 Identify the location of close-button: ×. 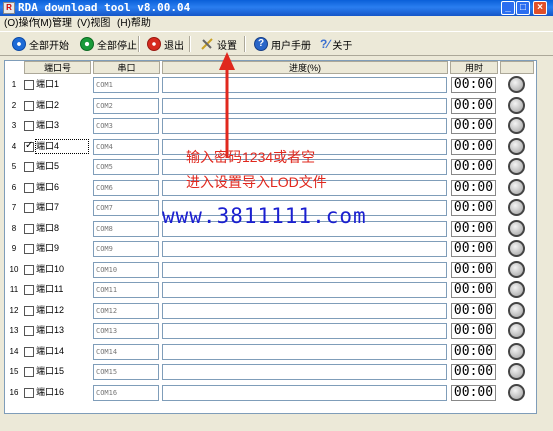
(540, 8).